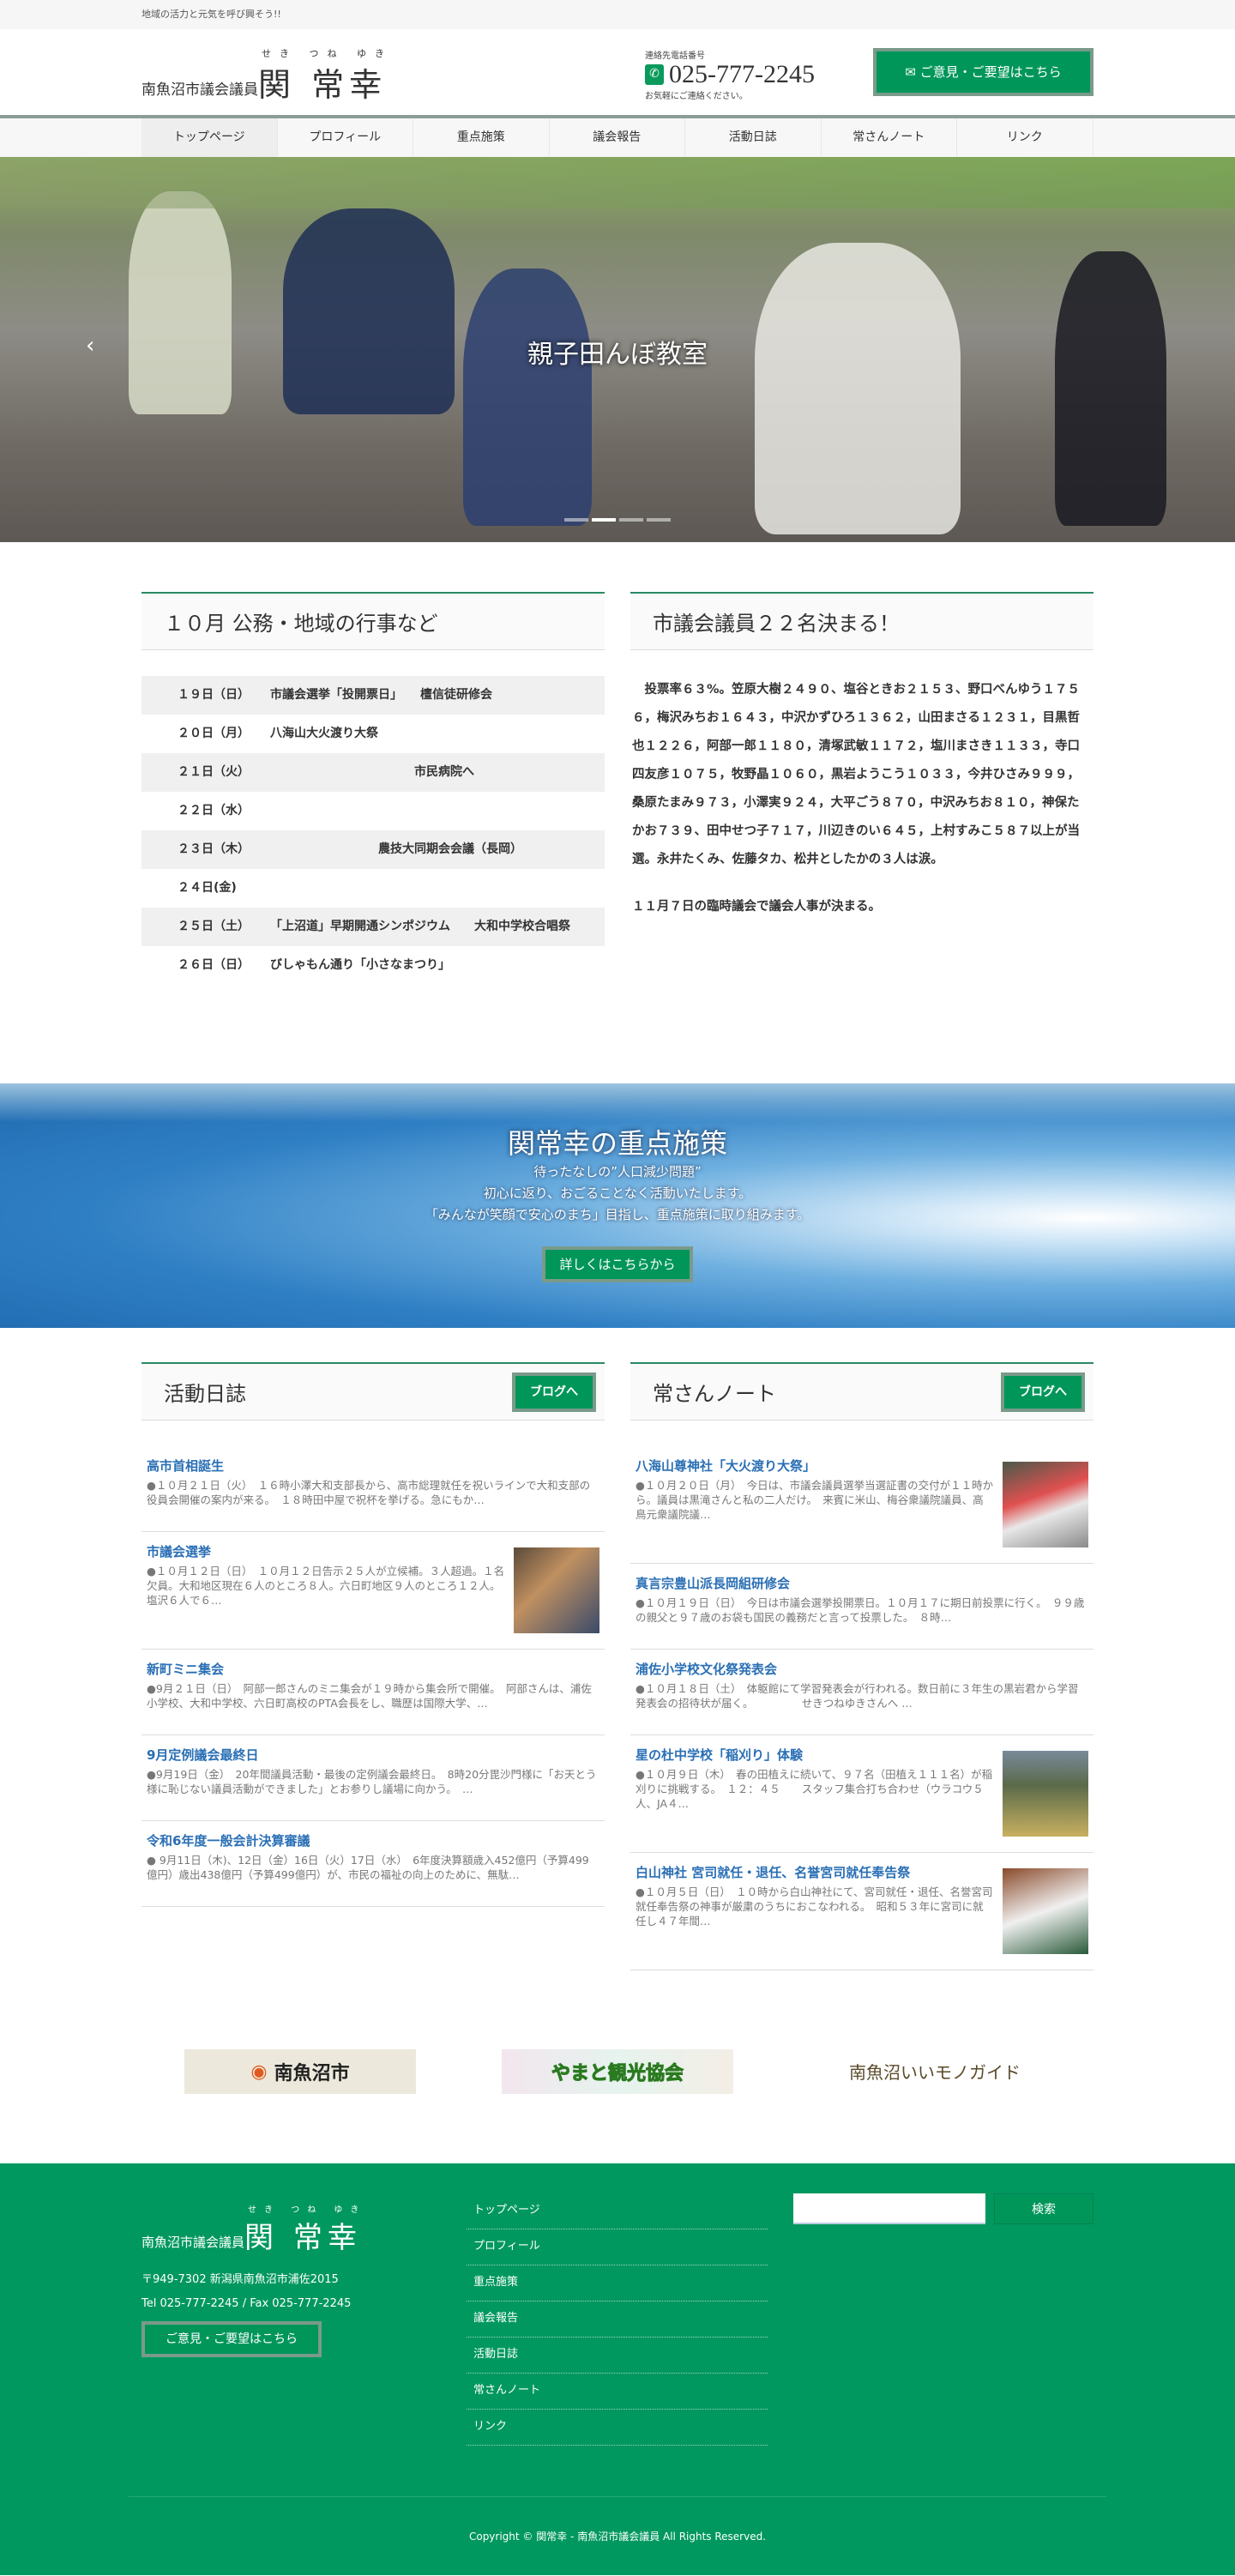 The height and width of the screenshot is (2576, 1235). Describe the element at coordinates (696, 96) in the screenshot. I see `phone-note: お気軽にご連絡ください。` at that location.